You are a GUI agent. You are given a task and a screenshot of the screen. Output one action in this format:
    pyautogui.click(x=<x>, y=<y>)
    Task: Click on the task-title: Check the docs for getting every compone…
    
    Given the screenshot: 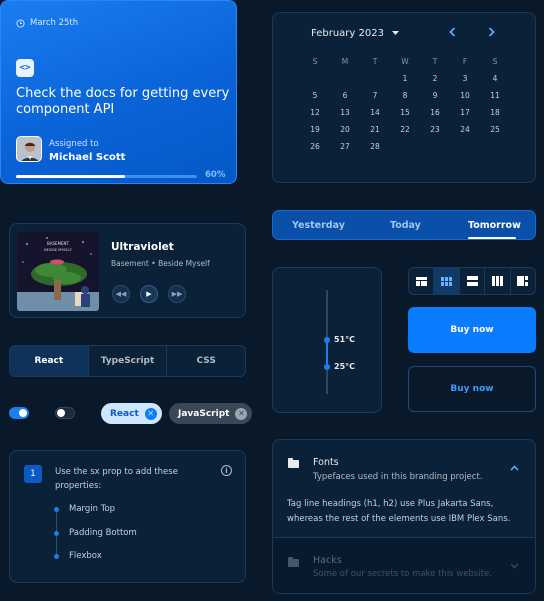 What is the action you would take?
    pyautogui.click(x=123, y=101)
    